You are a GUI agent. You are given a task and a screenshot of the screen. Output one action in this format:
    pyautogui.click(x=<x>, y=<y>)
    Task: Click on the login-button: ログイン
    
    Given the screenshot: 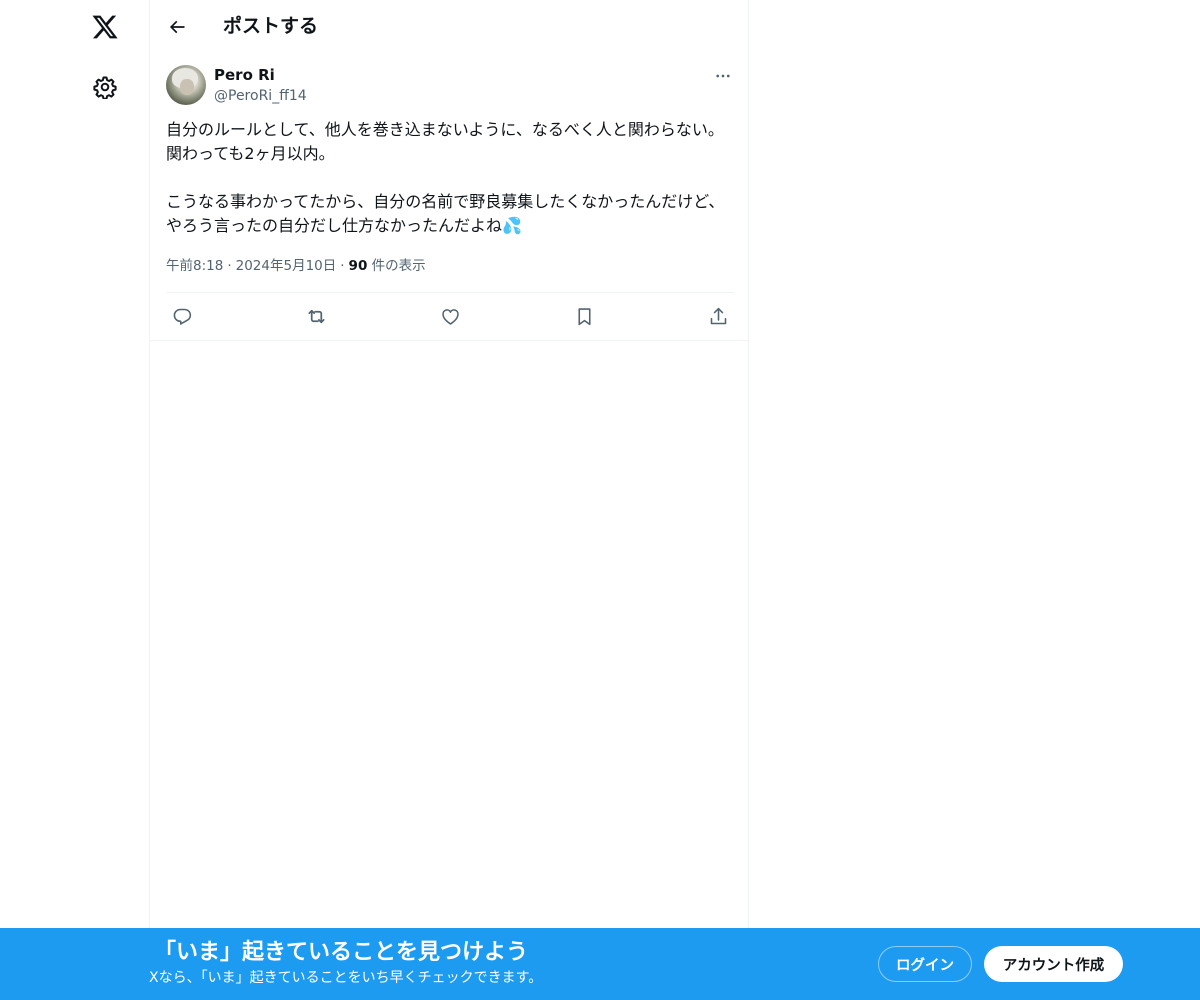 What is the action you would take?
    pyautogui.click(x=925, y=964)
    